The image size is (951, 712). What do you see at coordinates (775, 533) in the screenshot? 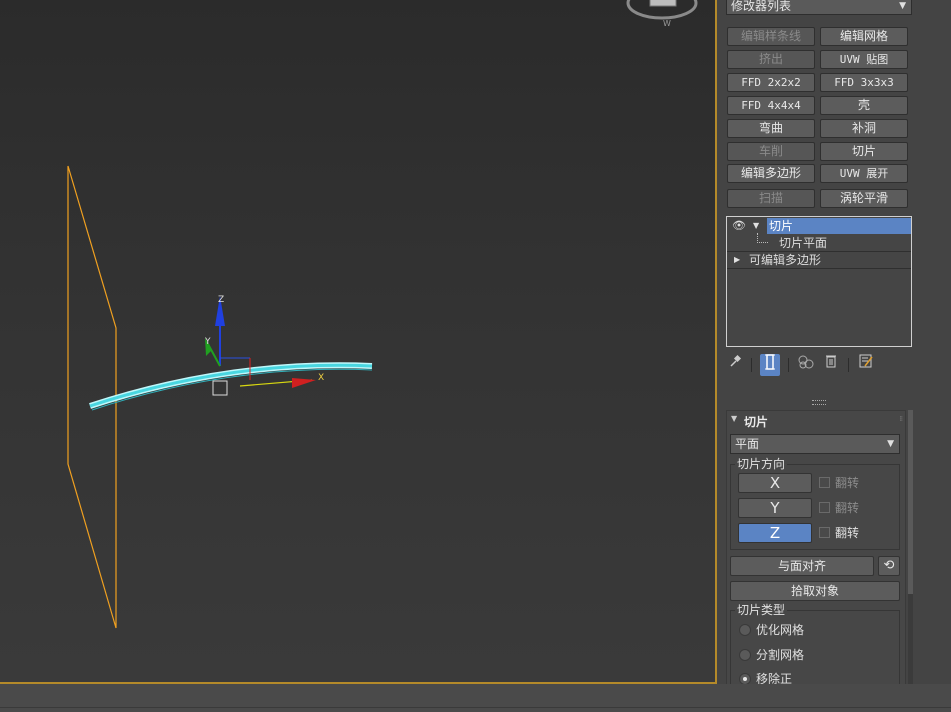
I see `axis-z-button: Z` at bounding box center [775, 533].